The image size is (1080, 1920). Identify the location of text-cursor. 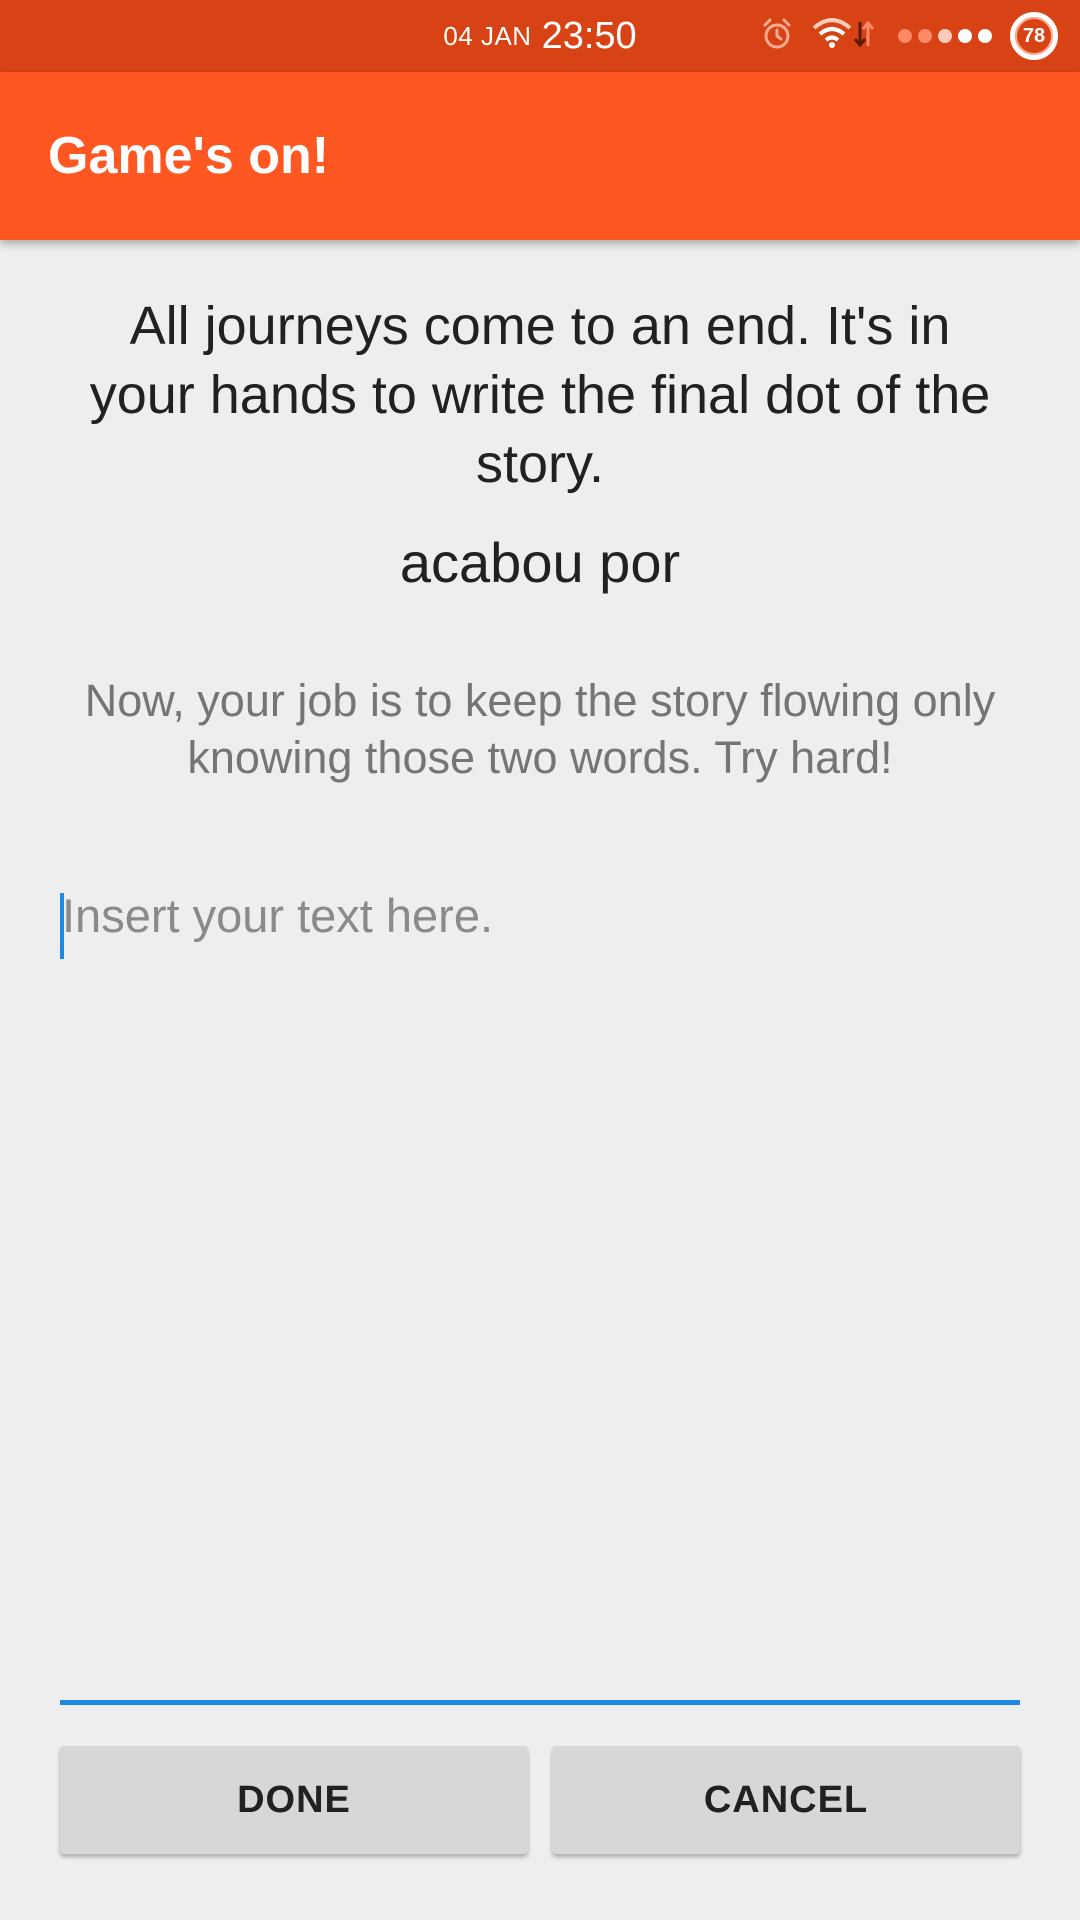
(62, 926).